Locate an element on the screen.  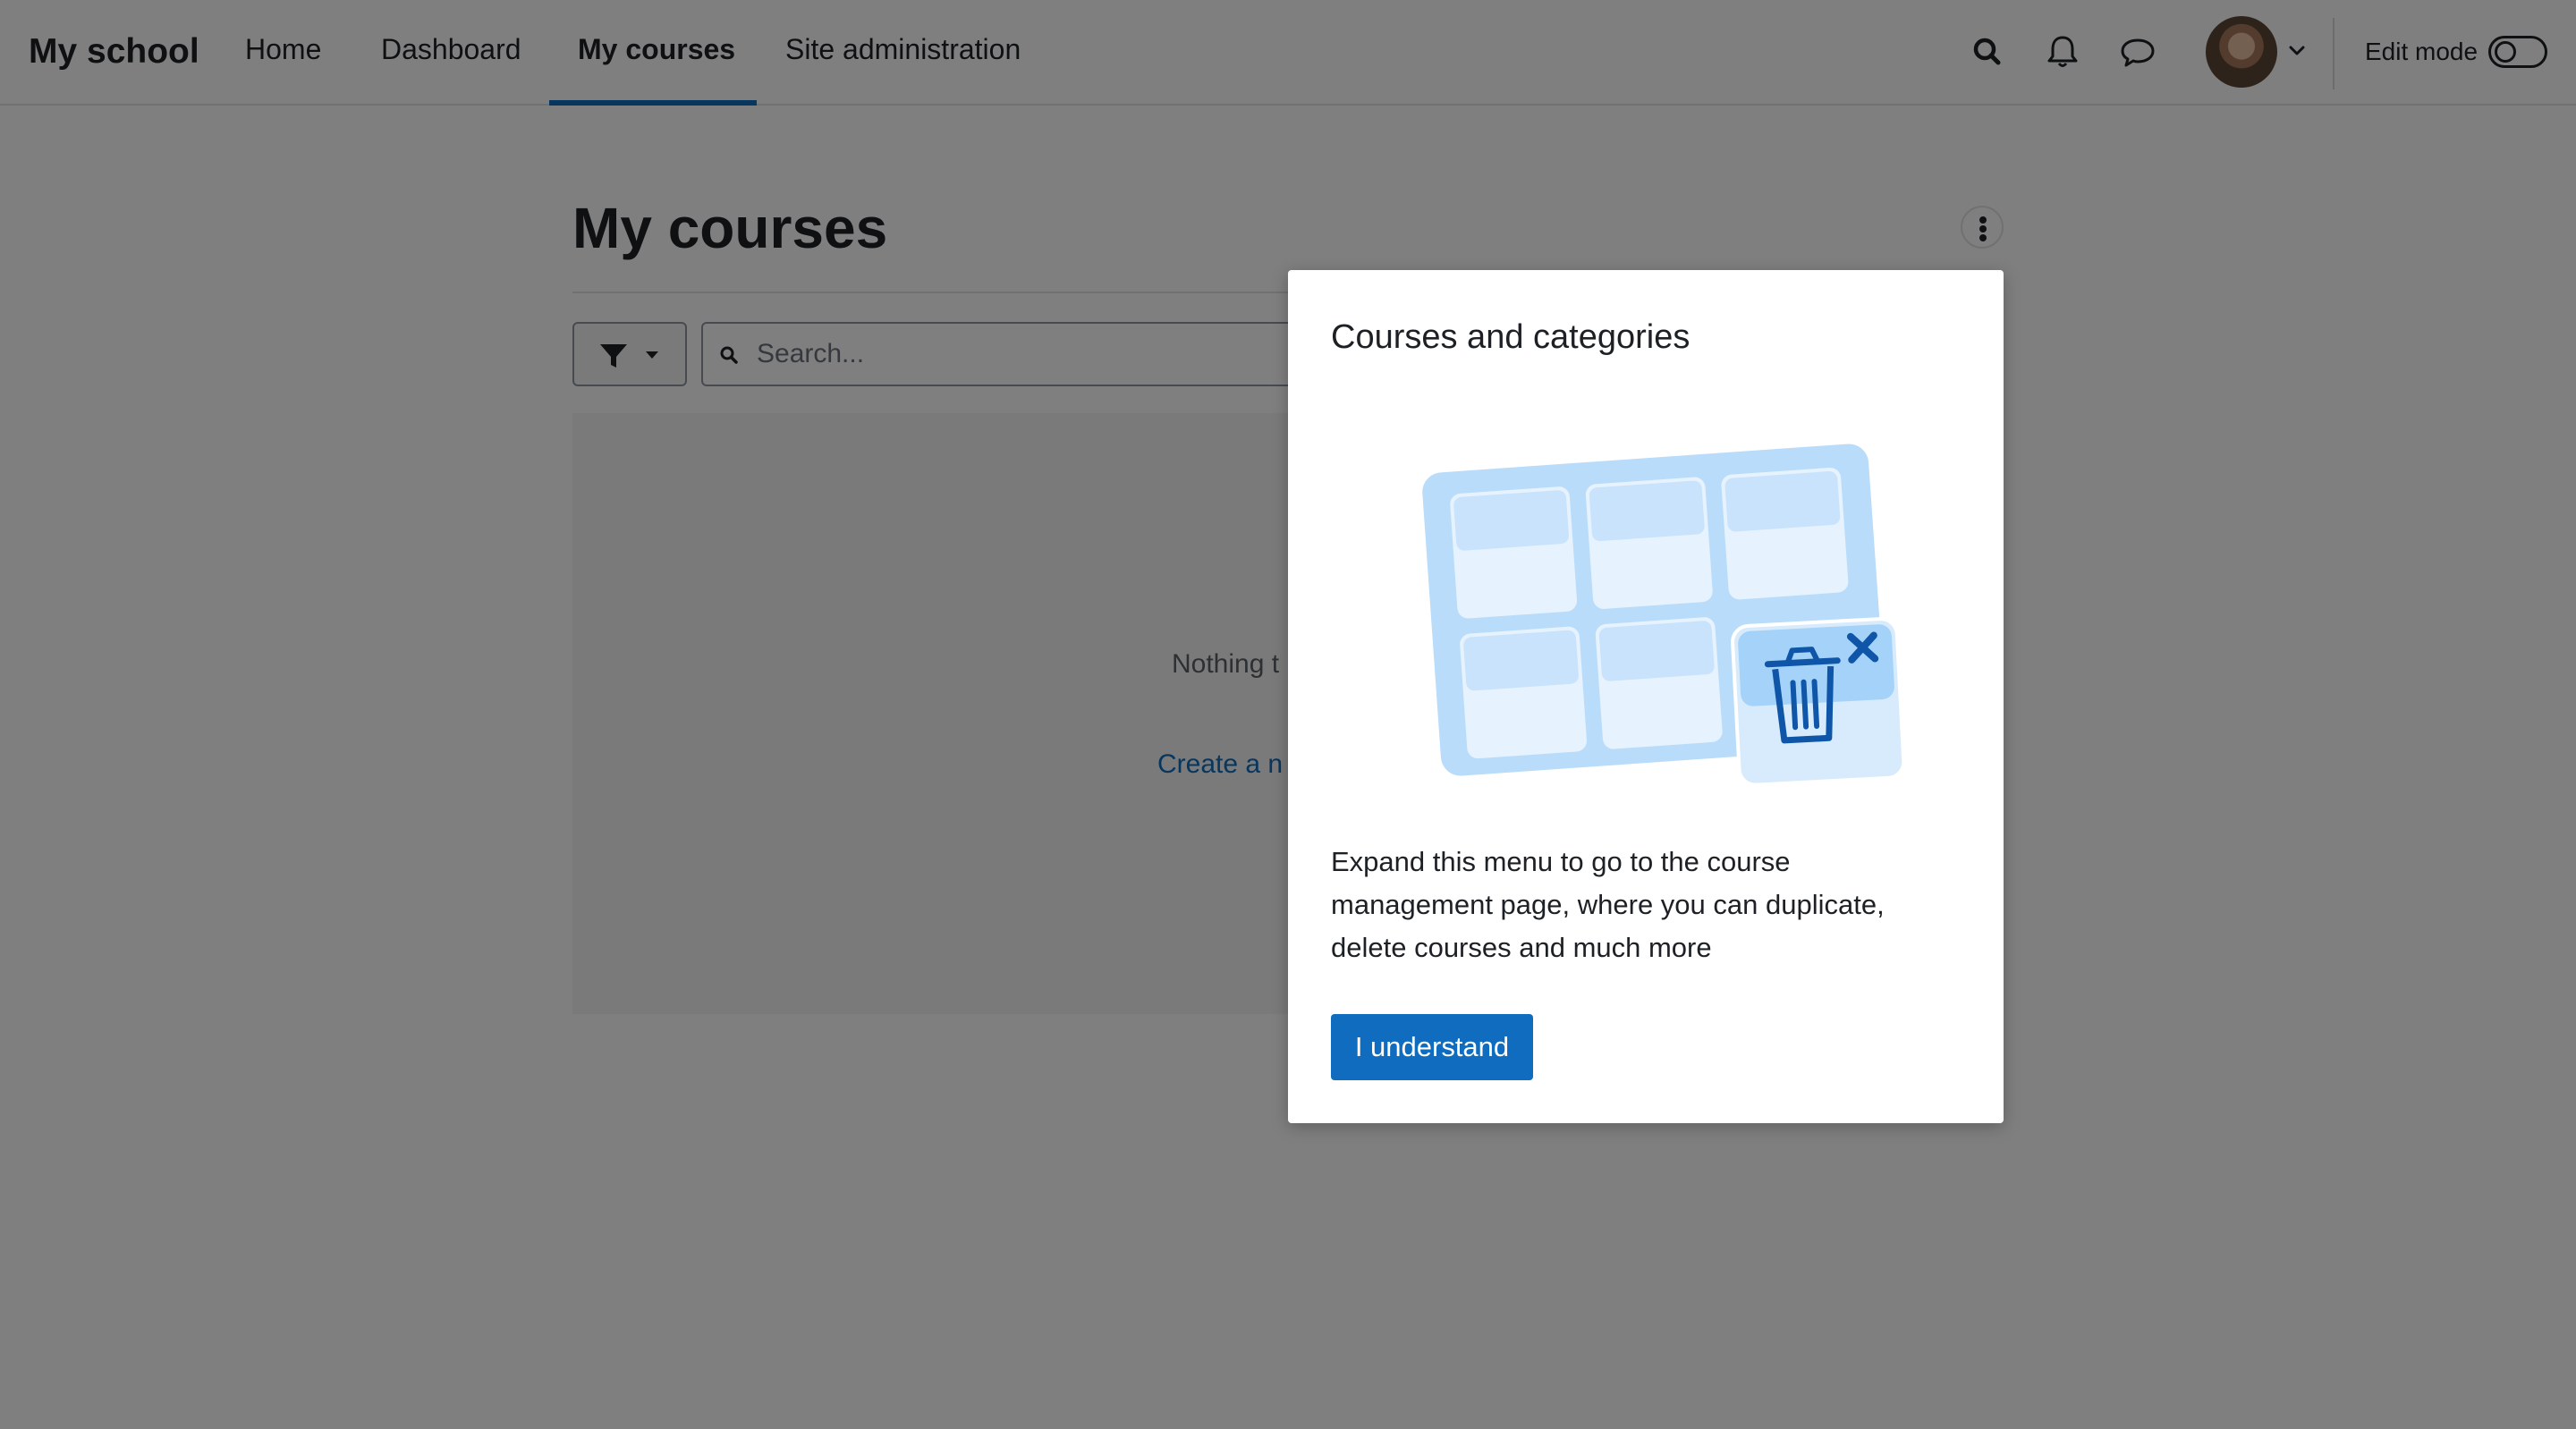
popover-title: Courses and categories is located at coordinates (1510, 337).